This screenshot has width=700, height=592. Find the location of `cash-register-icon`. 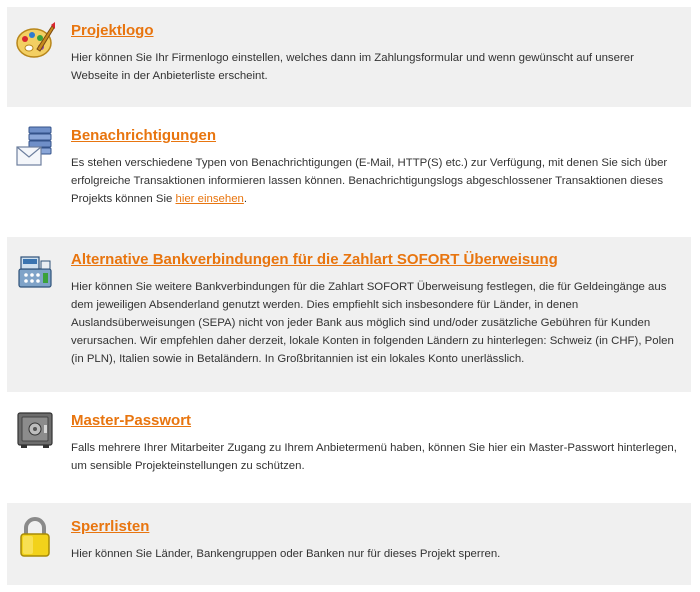

cash-register-icon is located at coordinates (35, 271).